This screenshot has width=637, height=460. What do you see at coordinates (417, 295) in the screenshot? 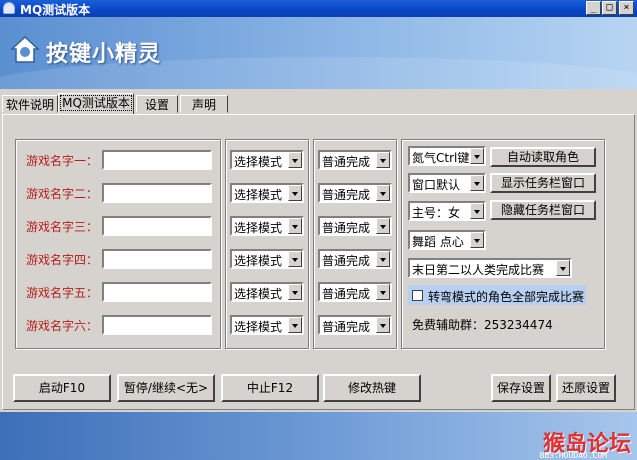
I see `turn-mode-checkbox` at bounding box center [417, 295].